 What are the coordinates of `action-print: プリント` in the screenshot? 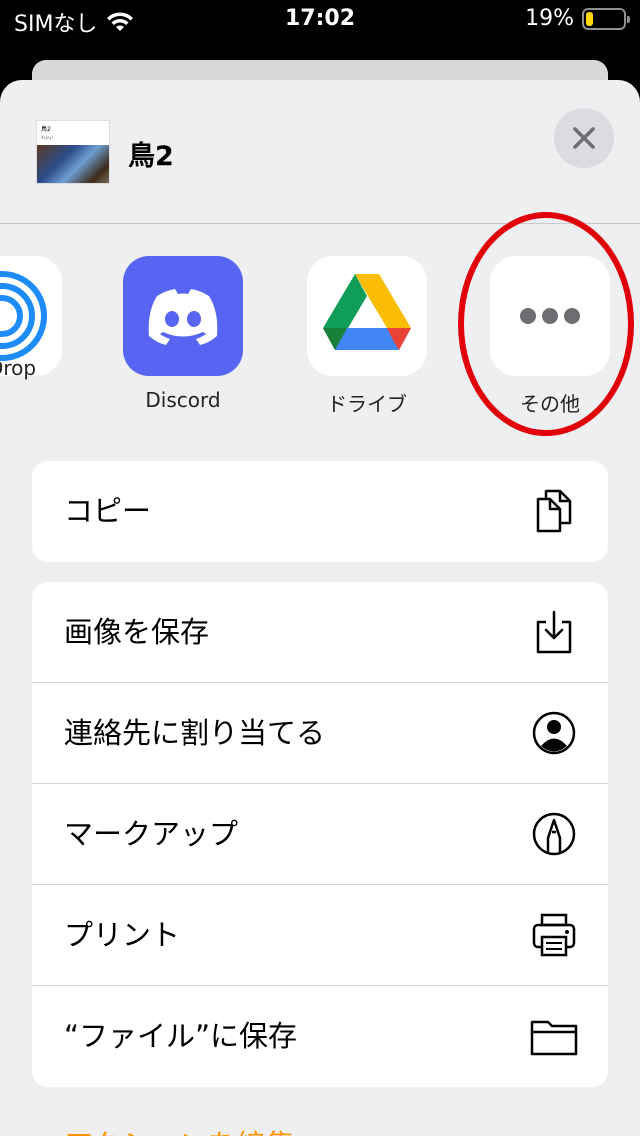 It's located at (320, 935).